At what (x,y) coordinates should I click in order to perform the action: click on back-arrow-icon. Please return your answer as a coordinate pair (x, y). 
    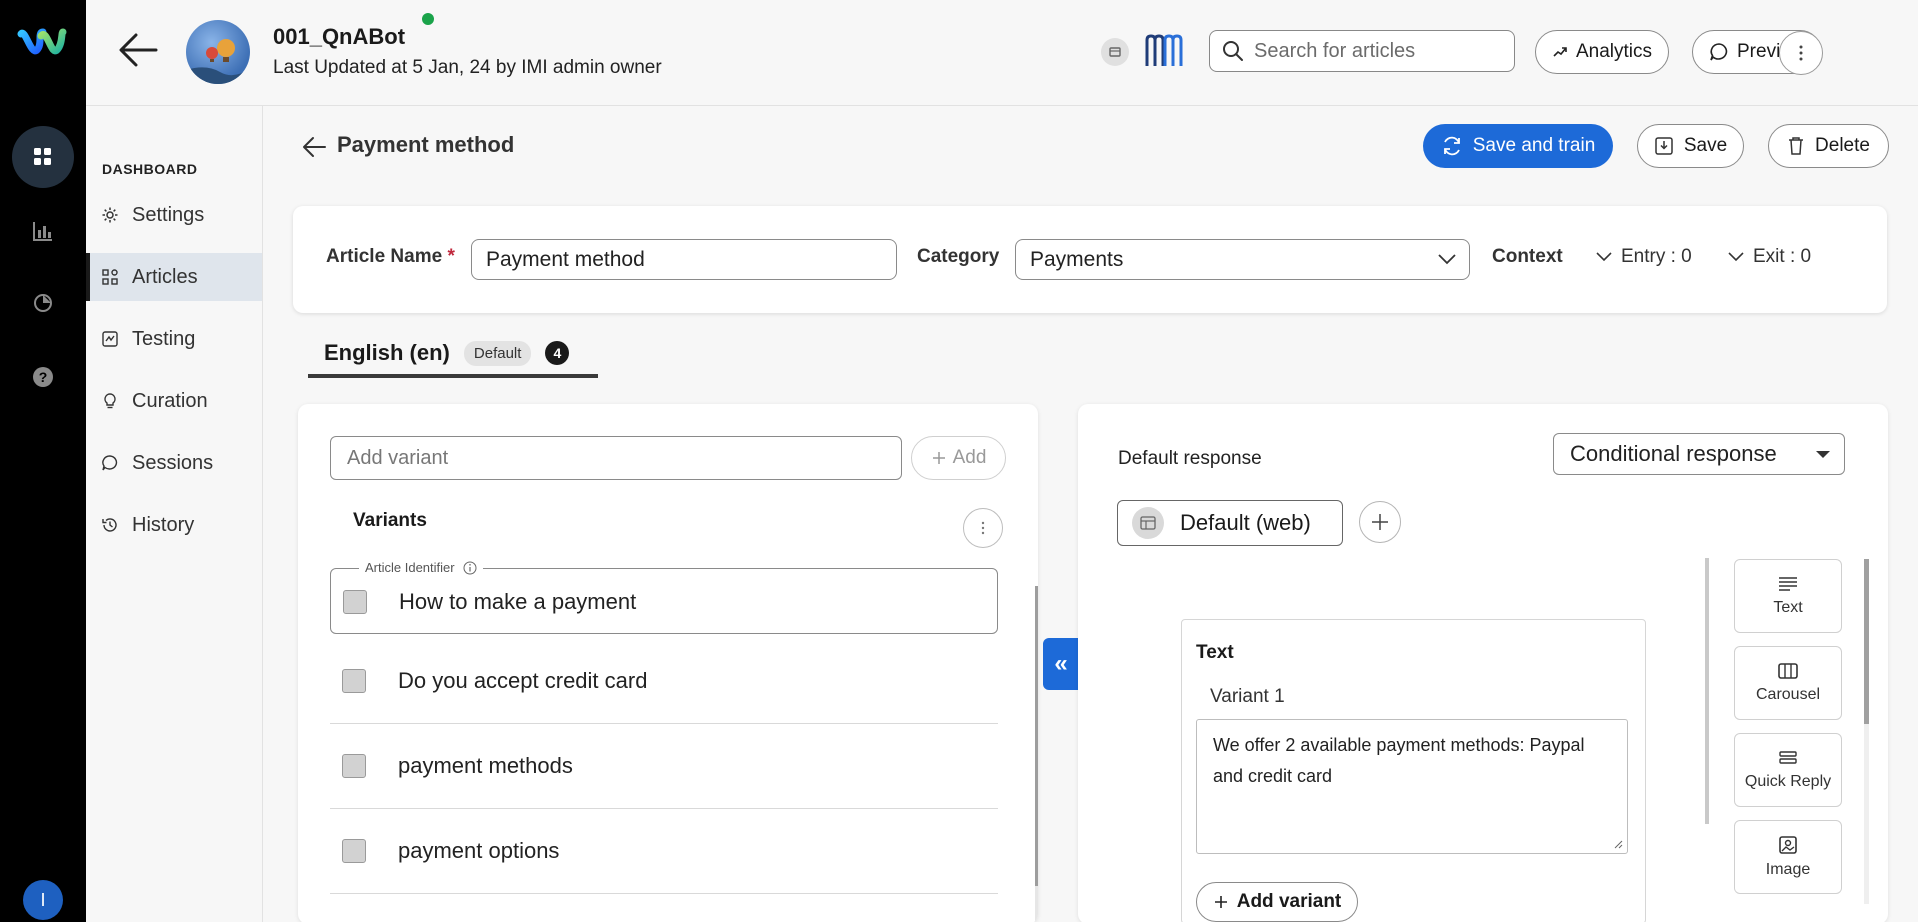
    Looking at the image, I should click on (138, 50).